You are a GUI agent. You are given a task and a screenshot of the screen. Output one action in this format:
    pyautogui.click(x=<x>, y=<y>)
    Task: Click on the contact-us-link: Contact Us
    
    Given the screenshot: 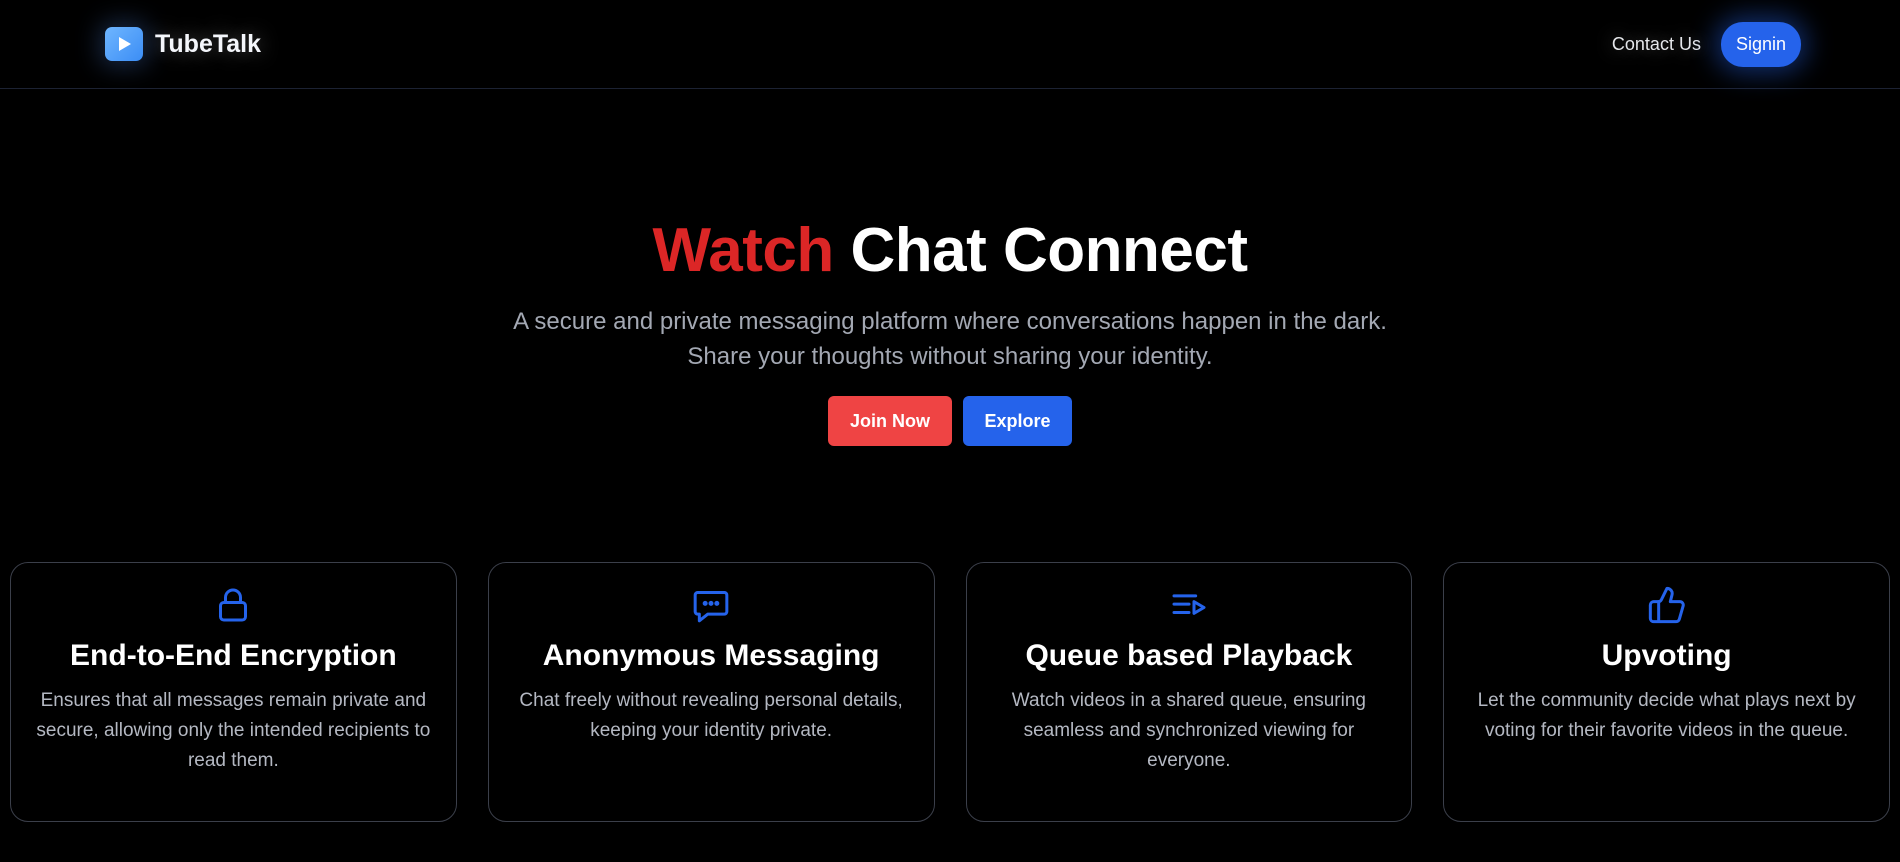 What is the action you would take?
    pyautogui.click(x=1656, y=44)
    